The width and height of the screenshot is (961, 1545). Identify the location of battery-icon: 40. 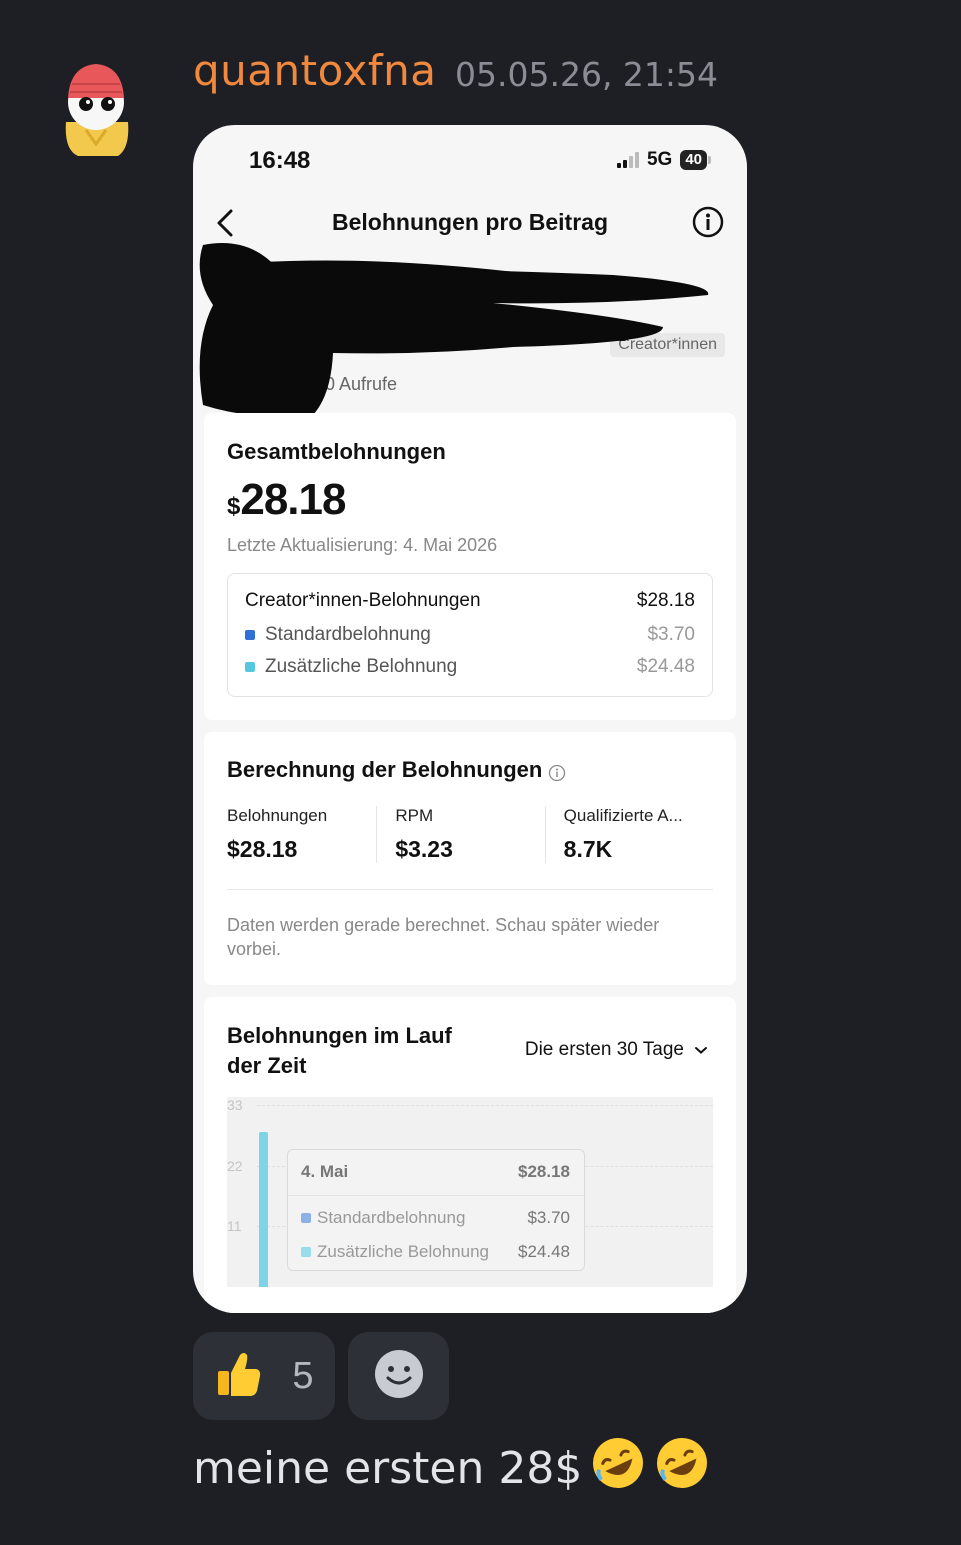
(695, 160).